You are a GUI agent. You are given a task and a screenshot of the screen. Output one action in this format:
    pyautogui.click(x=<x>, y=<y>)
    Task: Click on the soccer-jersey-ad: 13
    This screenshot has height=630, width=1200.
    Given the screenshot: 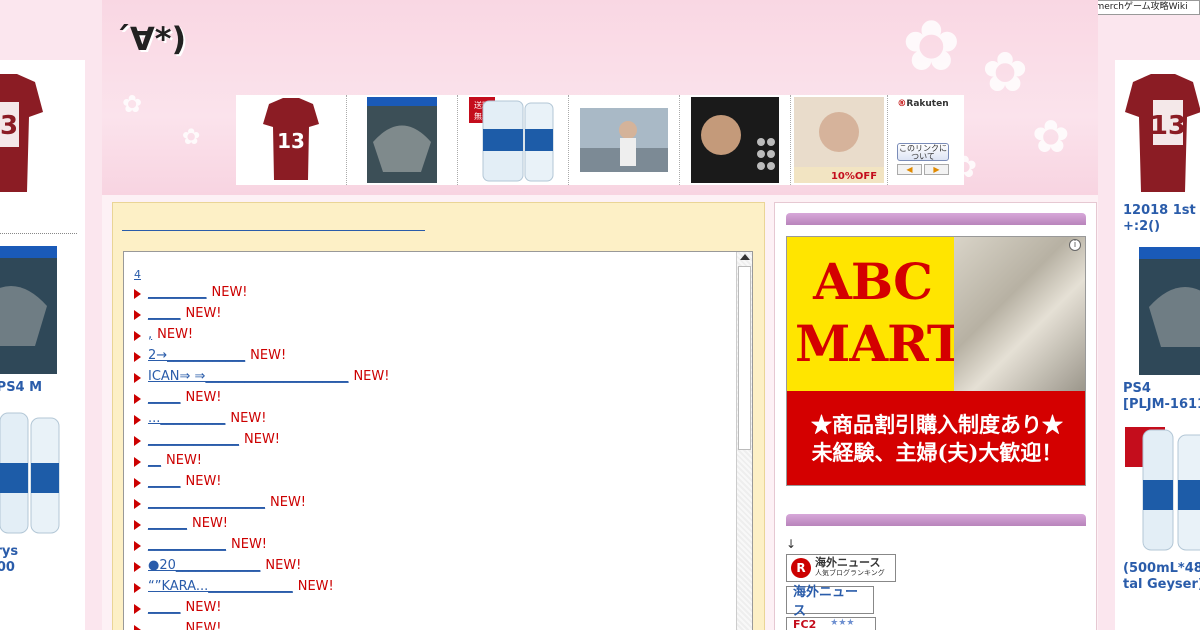 What is the action you would take?
    pyautogui.click(x=291, y=140)
    